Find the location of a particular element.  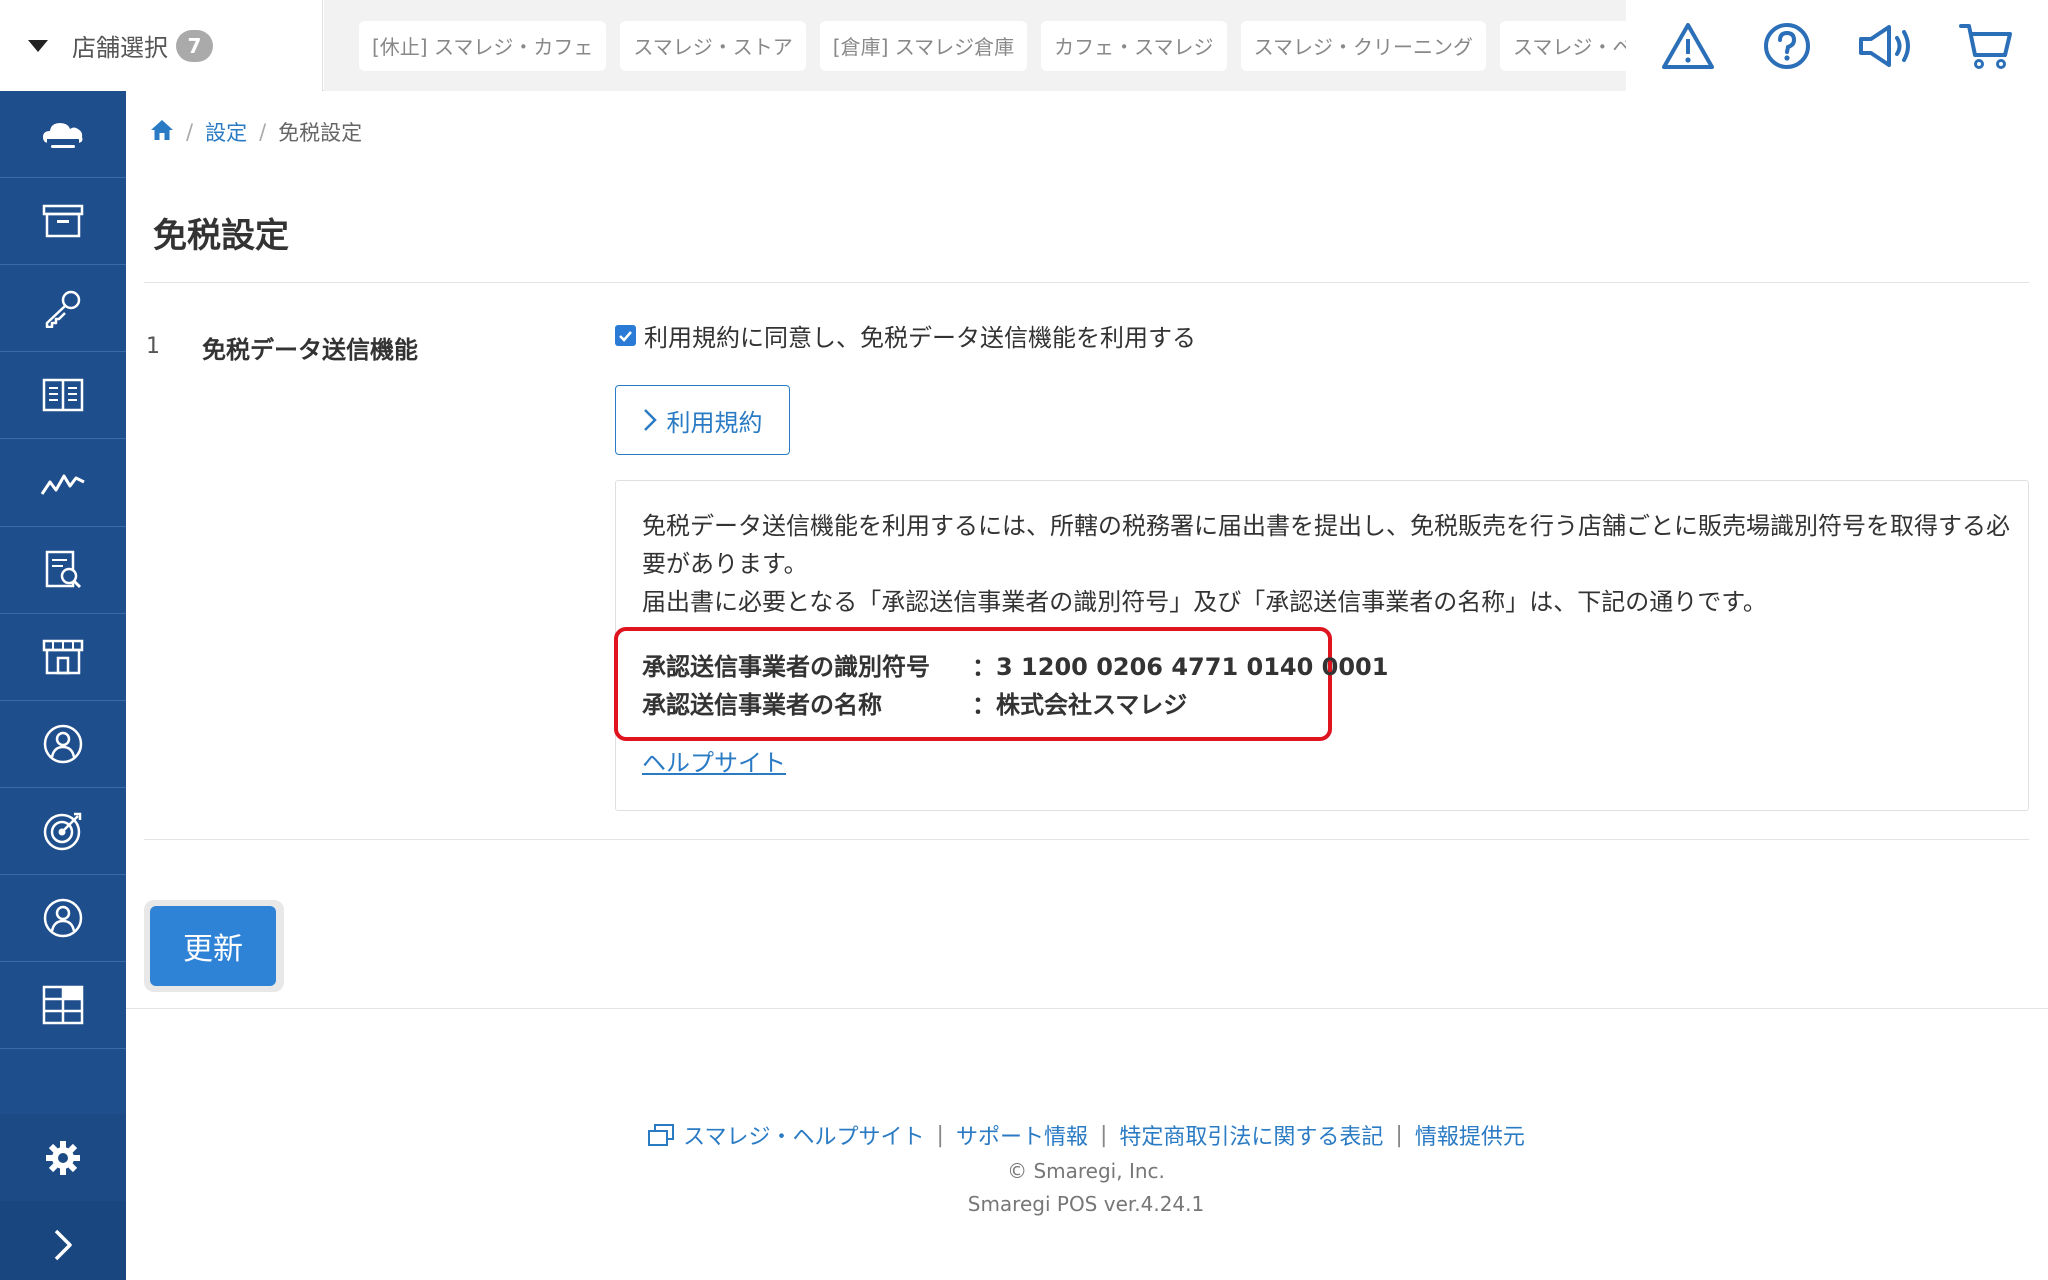

operator-name-key: 承認送信事業者の名称 is located at coordinates (762, 705).